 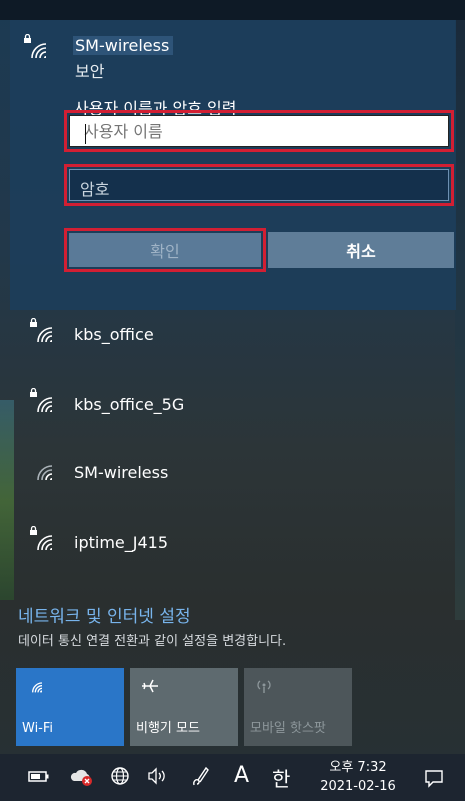 I want to click on wifi-tile: Wi-Fi, so click(x=70, y=707).